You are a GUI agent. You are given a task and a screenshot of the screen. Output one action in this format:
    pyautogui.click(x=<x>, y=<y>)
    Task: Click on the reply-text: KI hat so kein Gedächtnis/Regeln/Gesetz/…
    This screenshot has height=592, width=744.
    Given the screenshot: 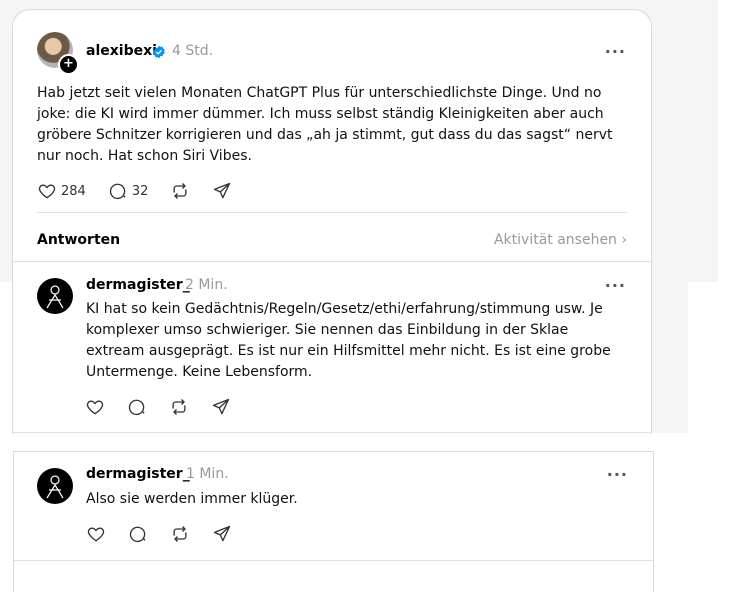 What is the action you would take?
    pyautogui.click(x=348, y=340)
    